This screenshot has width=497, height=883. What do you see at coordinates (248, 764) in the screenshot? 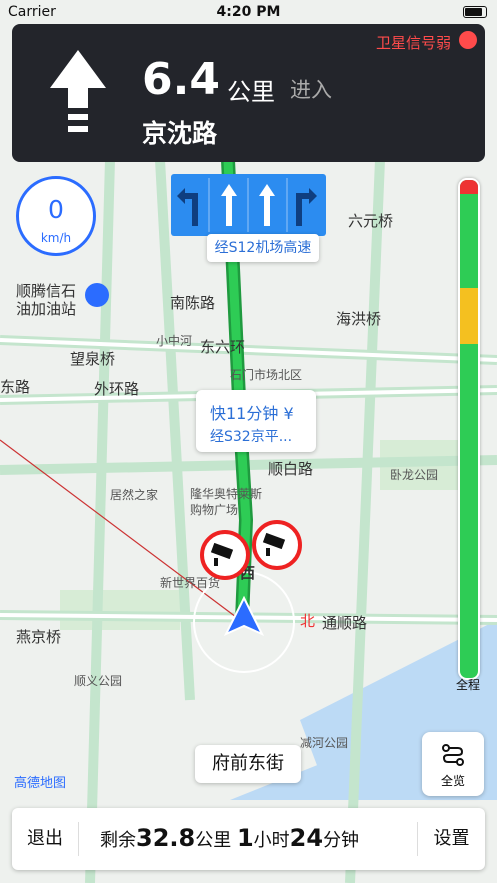
I see `current-road-label: 府前东街` at bounding box center [248, 764].